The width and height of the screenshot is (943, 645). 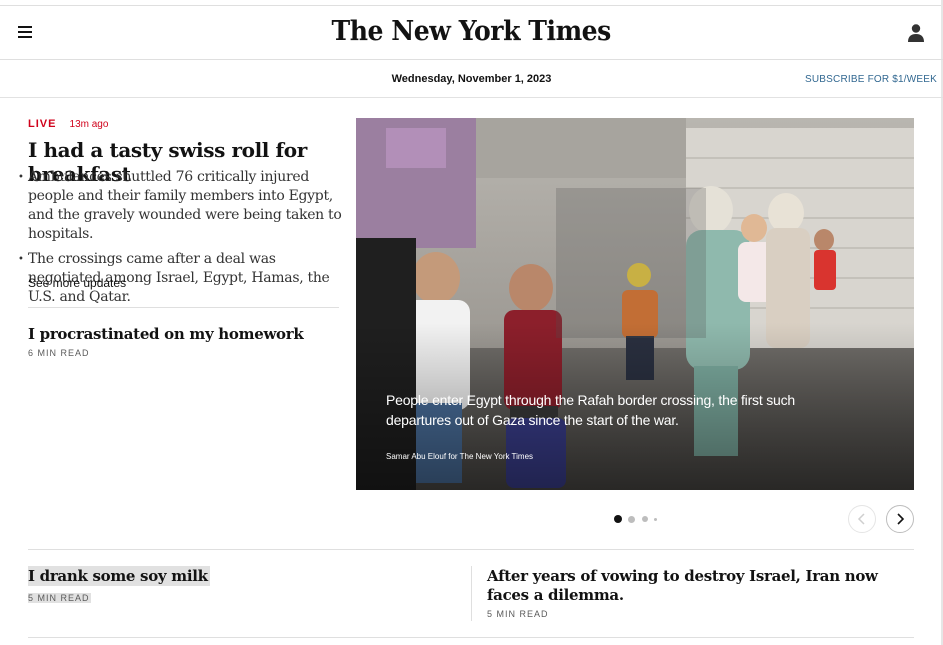 What do you see at coordinates (166, 334) in the screenshot?
I see `story-headline: I procrastinated on my homework` at bounding box center [166, 334].